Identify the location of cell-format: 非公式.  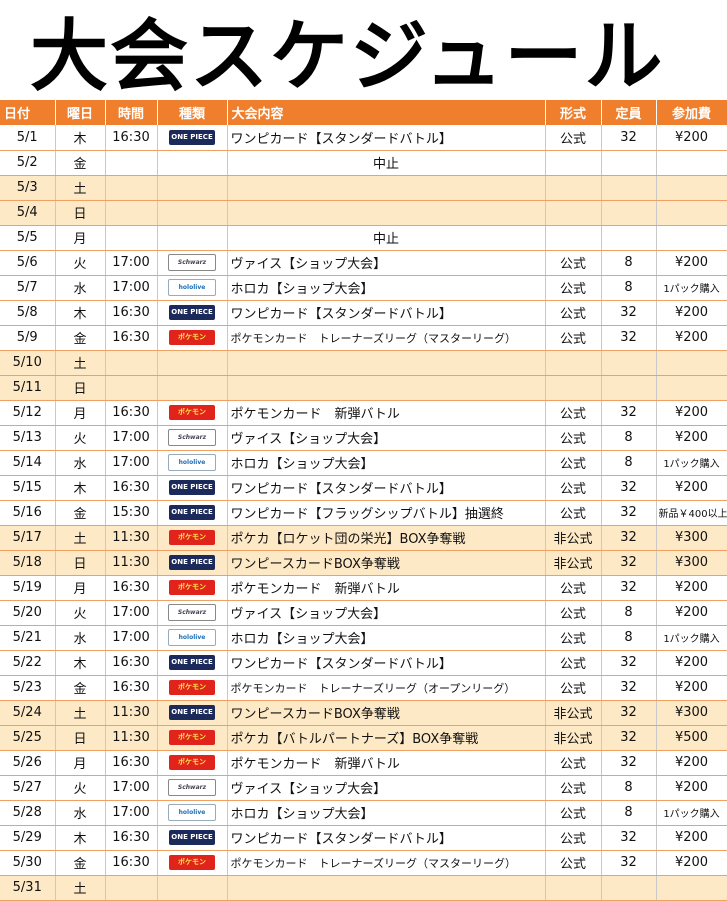
(573, 738).